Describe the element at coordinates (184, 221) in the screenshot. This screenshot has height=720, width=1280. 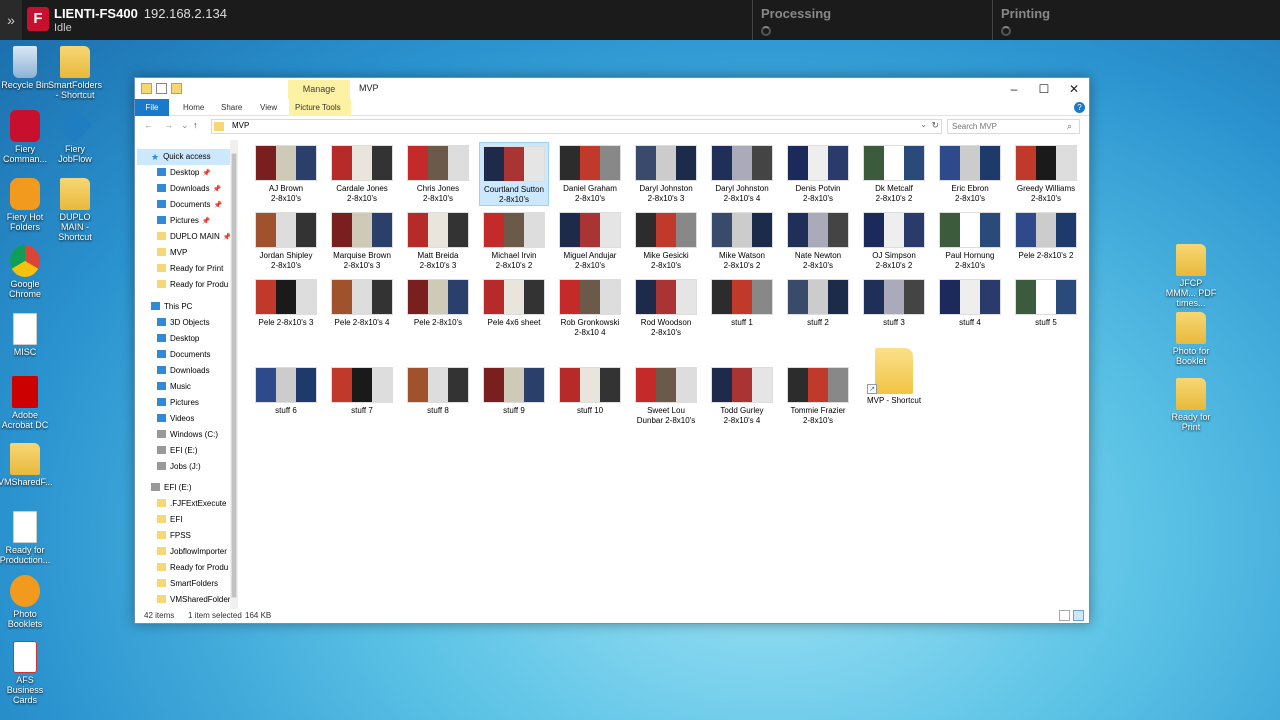
I see `nav-item-pictures: Pictures 📌` at that location.